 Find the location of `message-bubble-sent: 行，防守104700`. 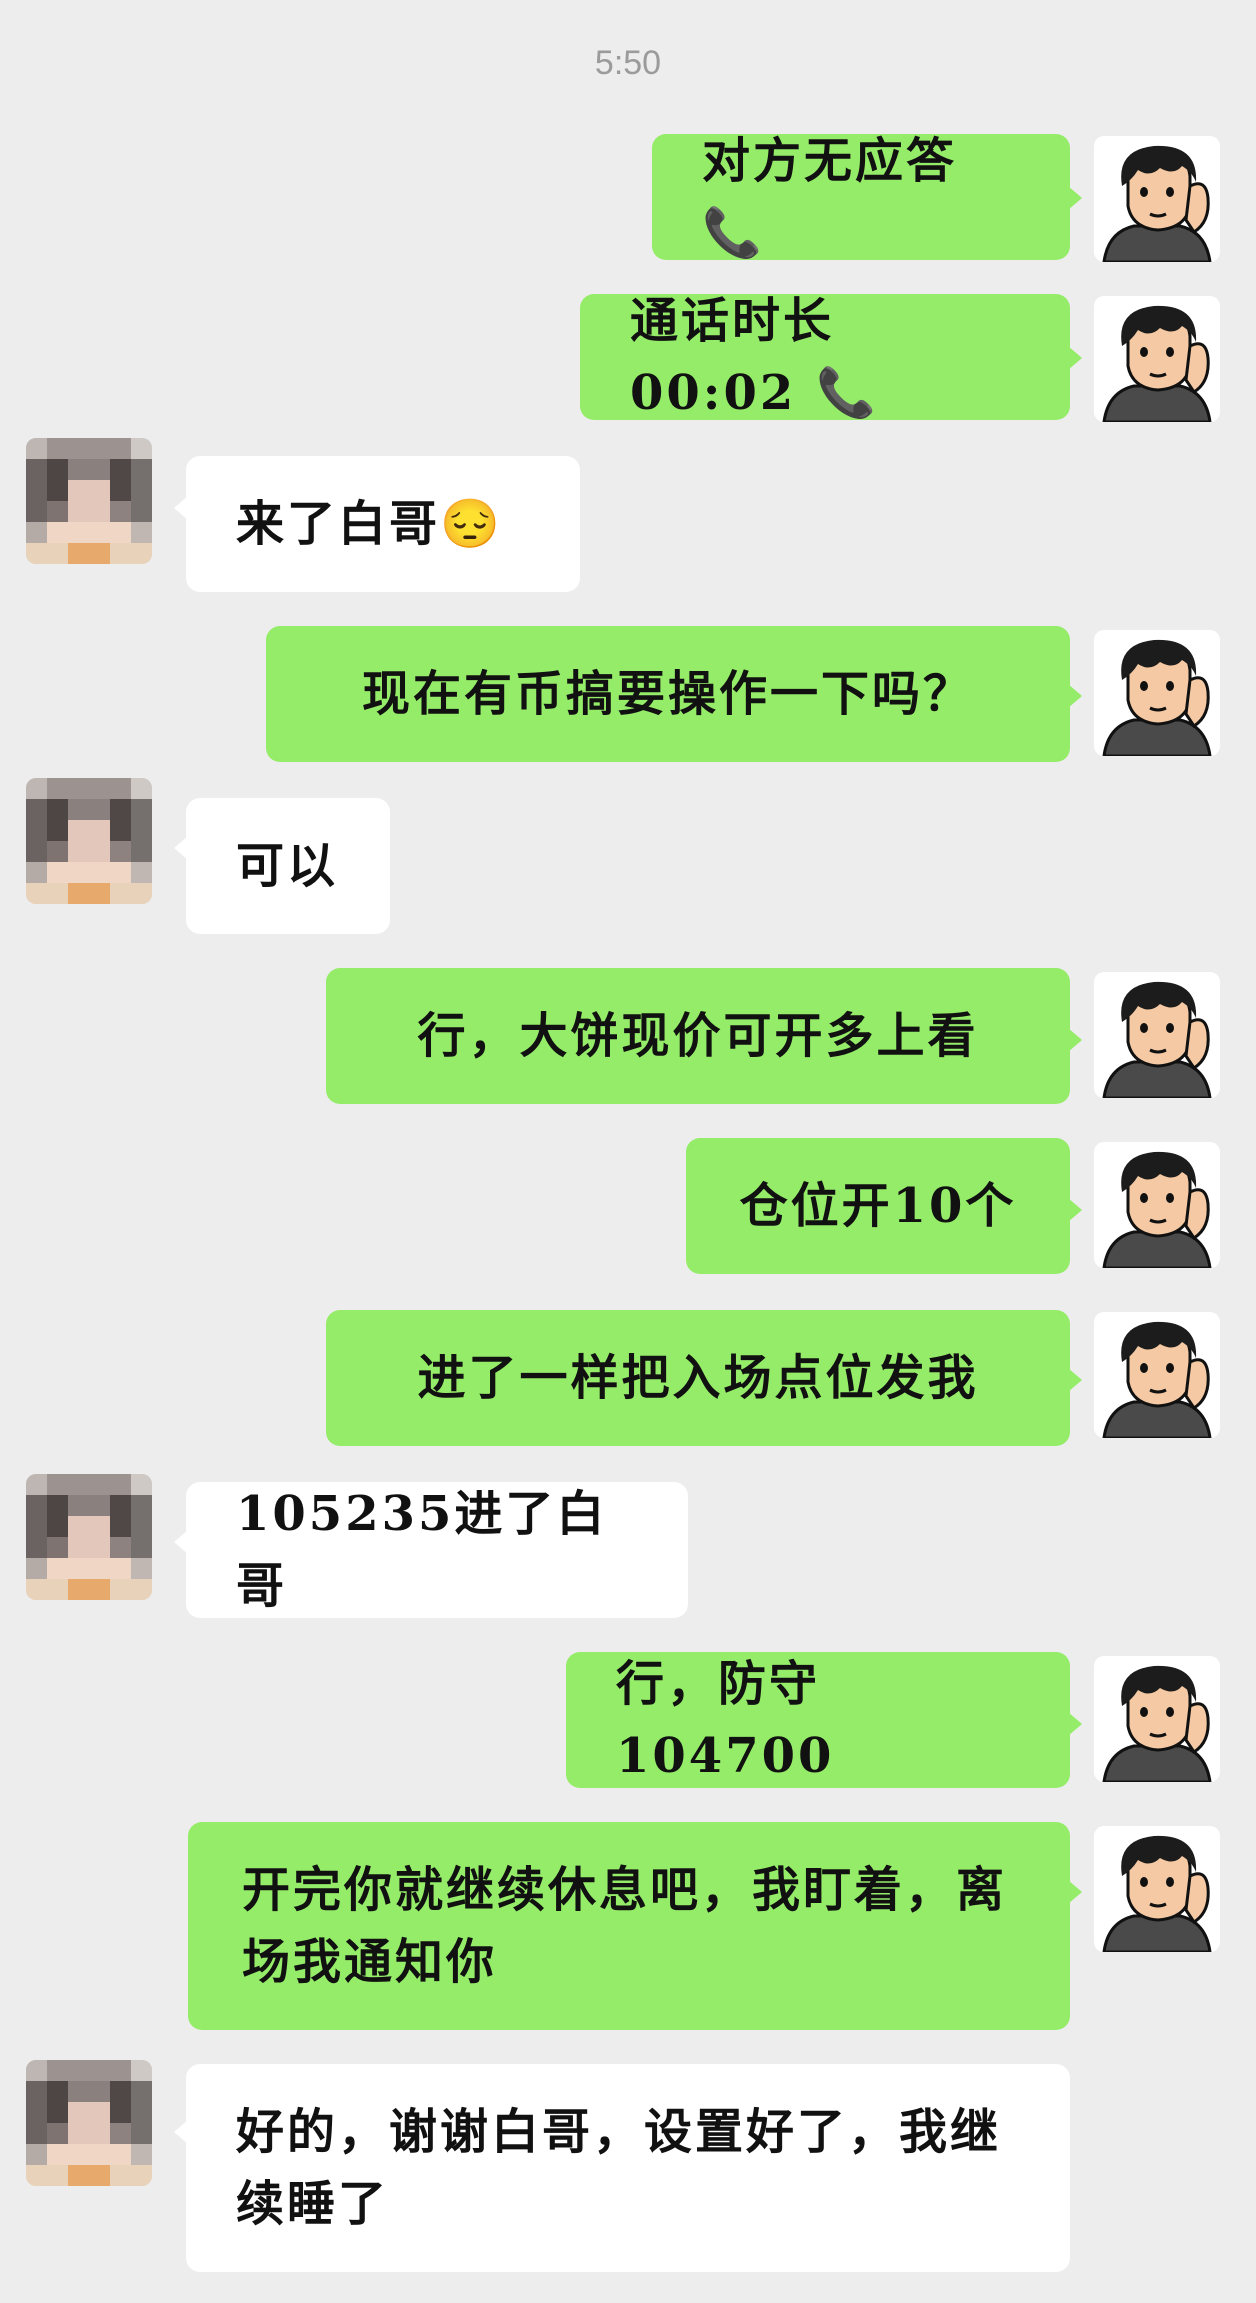

message-bubble-sent: 行，防守104700 is located at coordinates (818, 1720).